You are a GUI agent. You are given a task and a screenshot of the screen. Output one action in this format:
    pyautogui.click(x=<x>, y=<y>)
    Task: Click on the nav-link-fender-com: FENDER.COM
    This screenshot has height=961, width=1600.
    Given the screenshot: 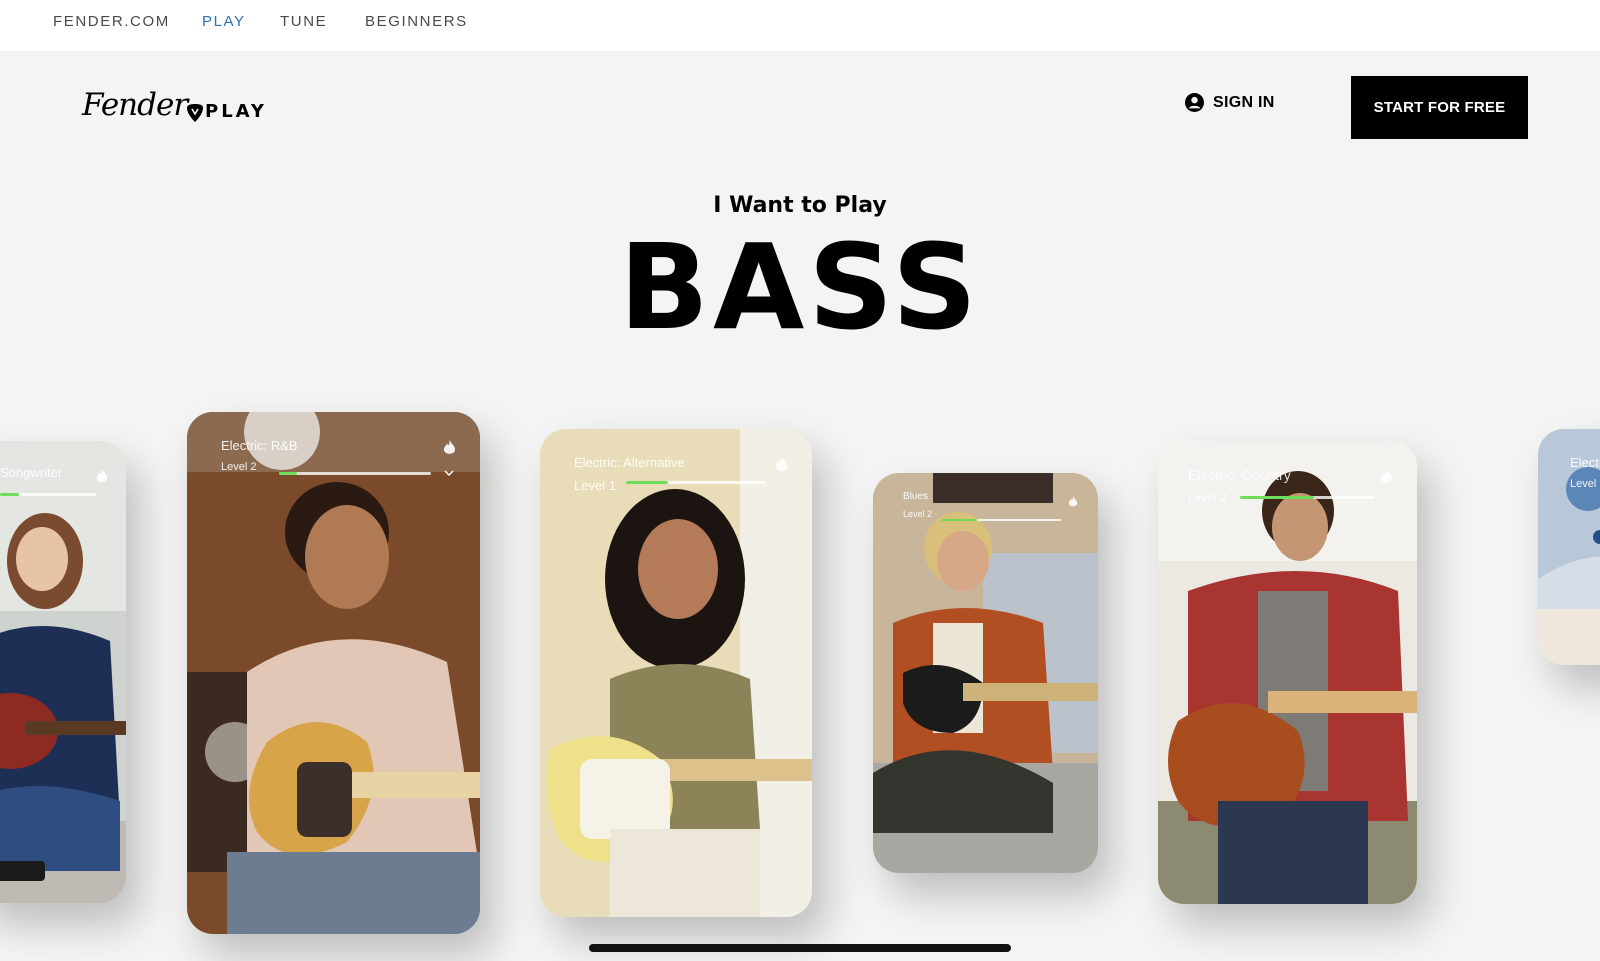 What is the action you would take?
    pyautogui.click(x=111, y=21)
    